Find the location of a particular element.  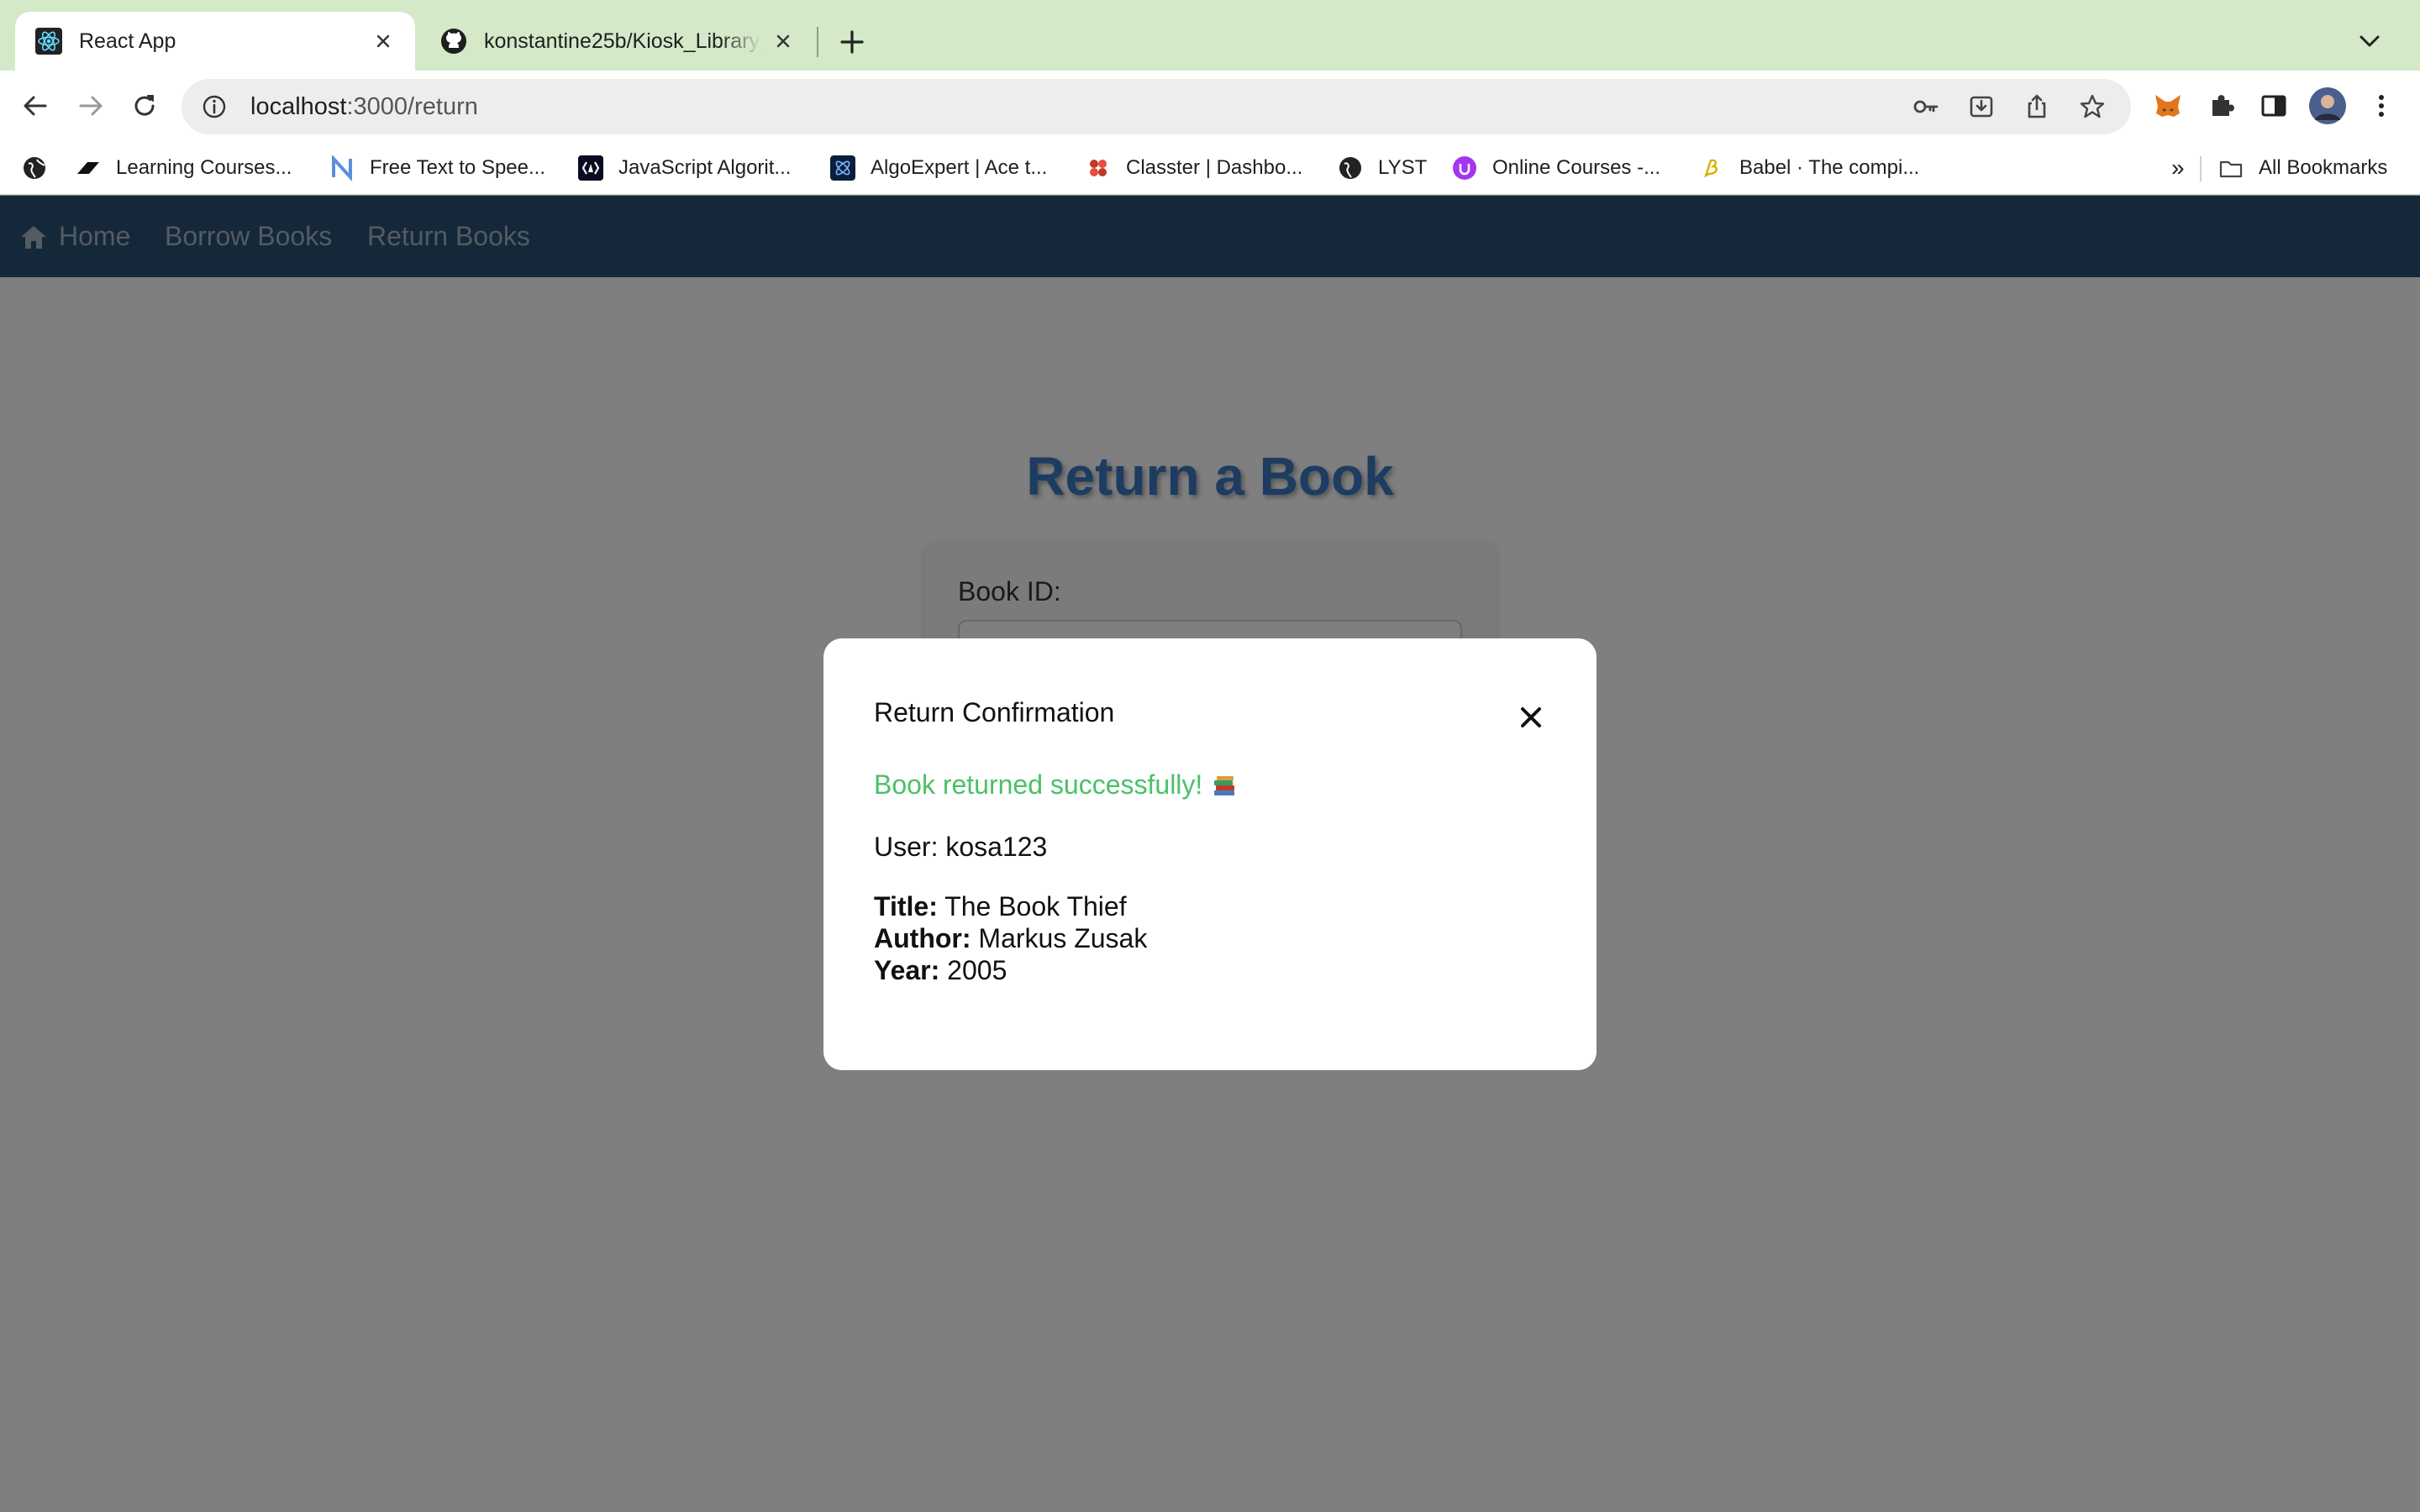

metamask-fox-icon is located at coordinates (2168, 106).